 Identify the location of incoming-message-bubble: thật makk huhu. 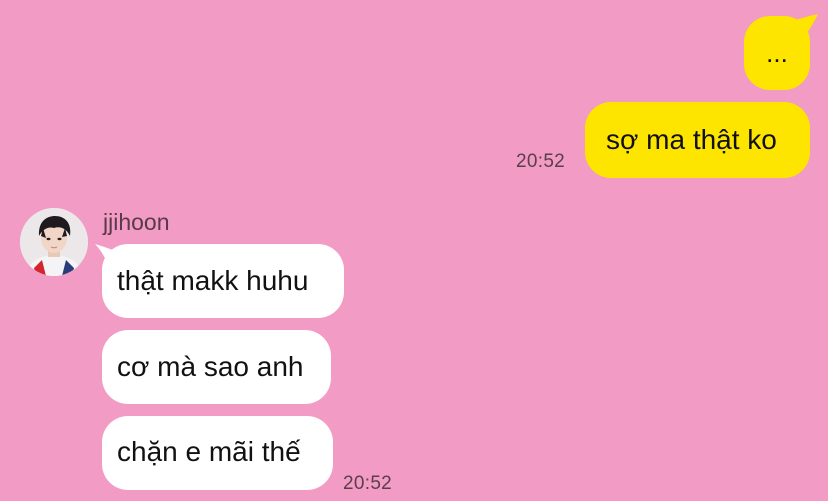
(223, 281).